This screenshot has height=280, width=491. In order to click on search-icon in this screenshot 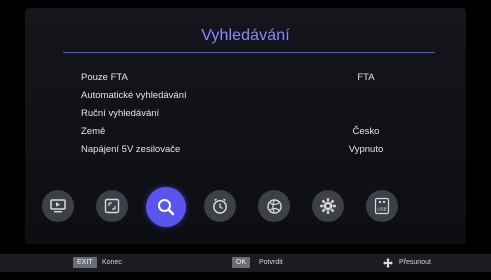, I will do `click(166, 207)`.